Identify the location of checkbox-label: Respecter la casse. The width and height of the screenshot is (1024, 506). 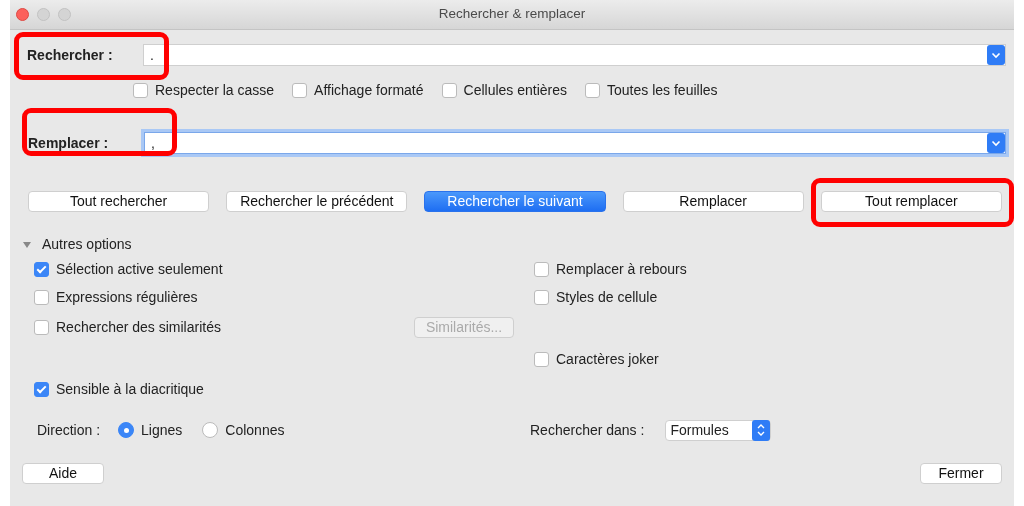
(215, 90).